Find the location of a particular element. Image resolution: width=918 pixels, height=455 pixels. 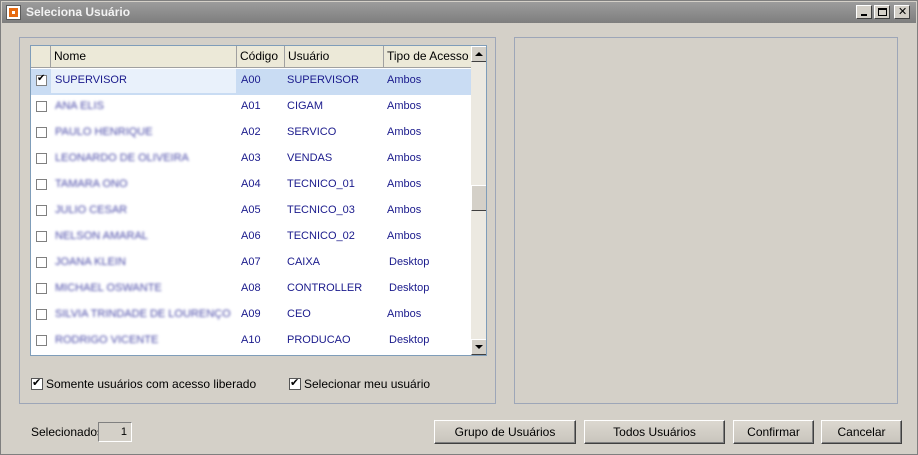

name-cell: TAMARA ONO is located at coordinates (91, 184).